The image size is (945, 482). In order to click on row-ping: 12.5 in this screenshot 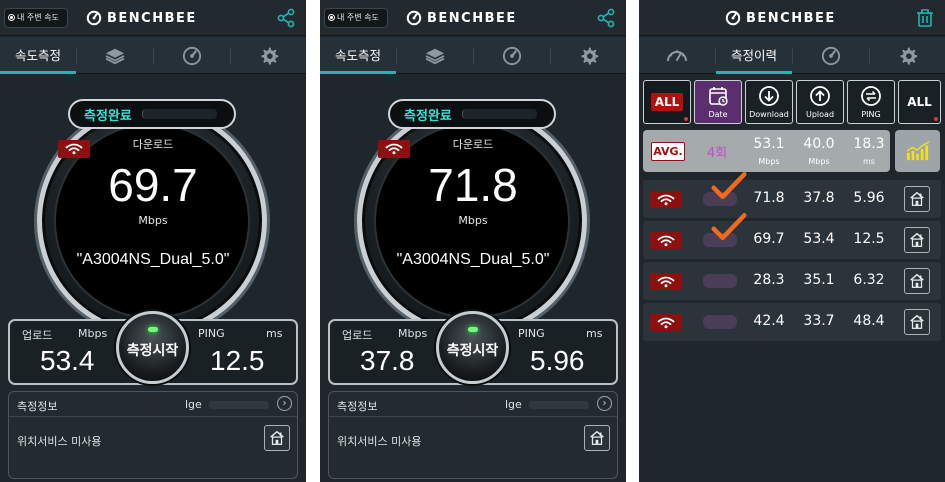, I will do `click(869, 239)`.